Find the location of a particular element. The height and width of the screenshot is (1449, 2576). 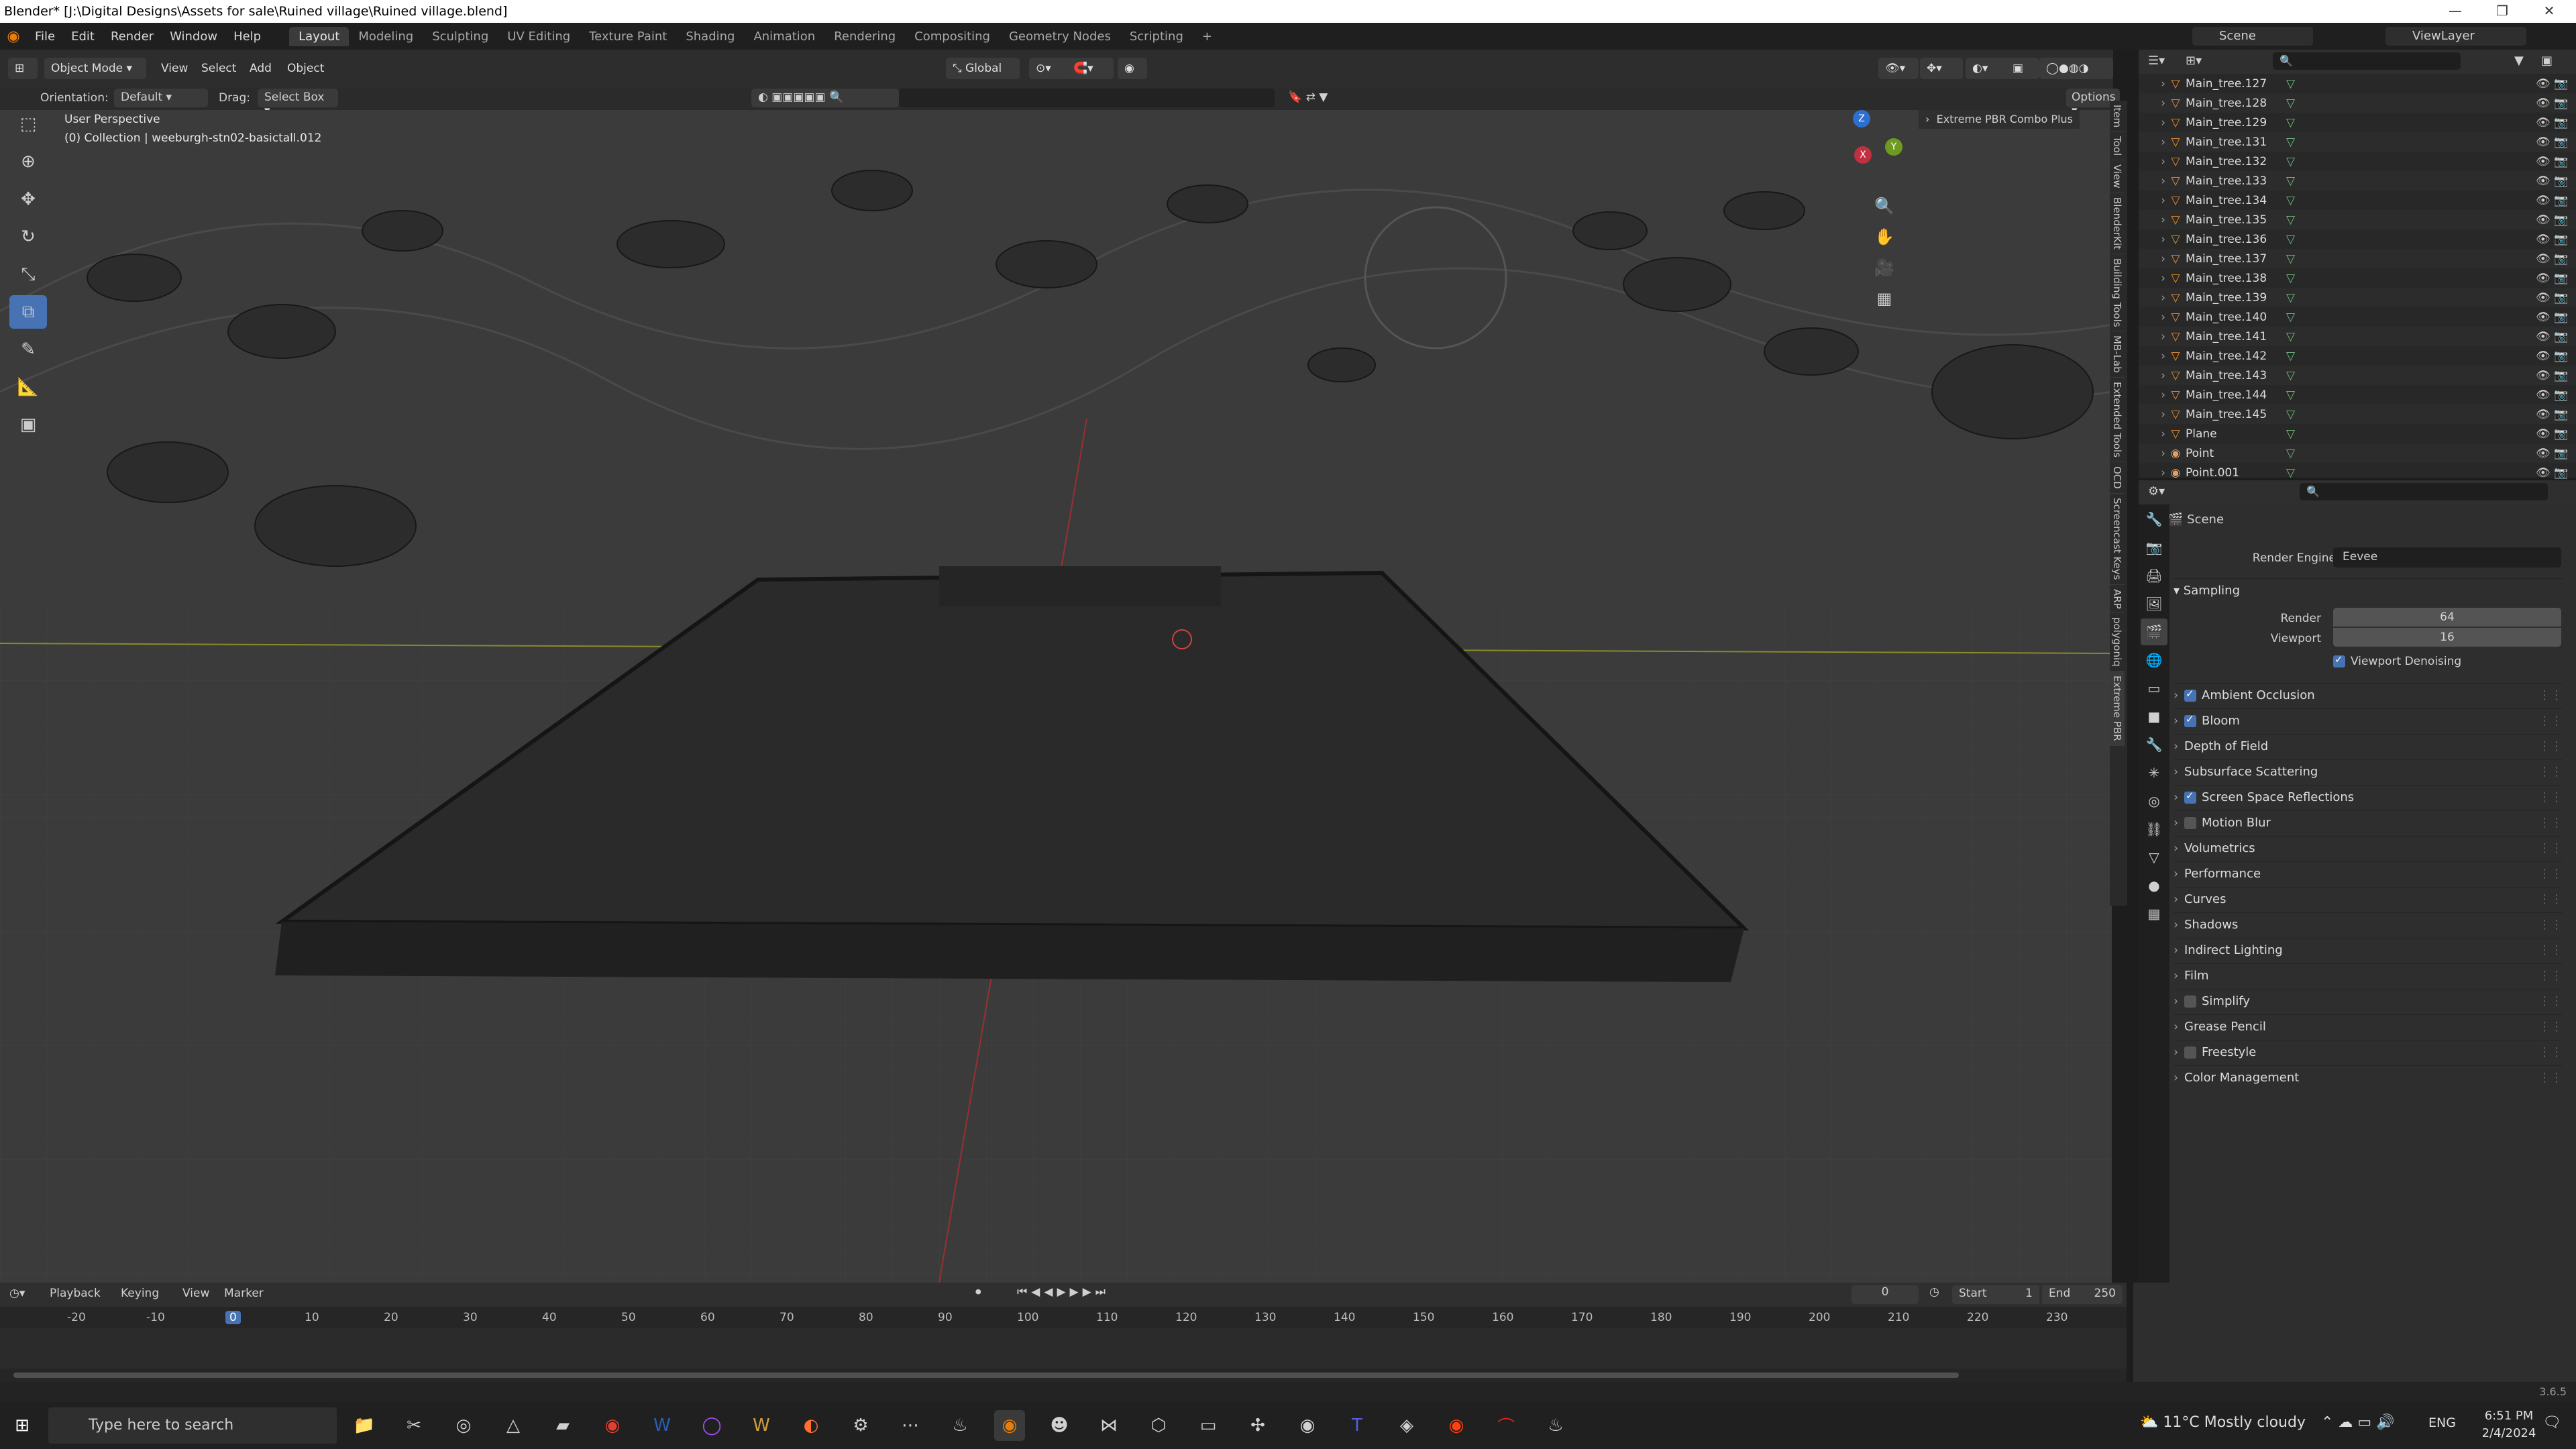

outliner-row: › ▽ Main_tree.145 ▽ 👁 📷 is located at coordinates (2357, 414).